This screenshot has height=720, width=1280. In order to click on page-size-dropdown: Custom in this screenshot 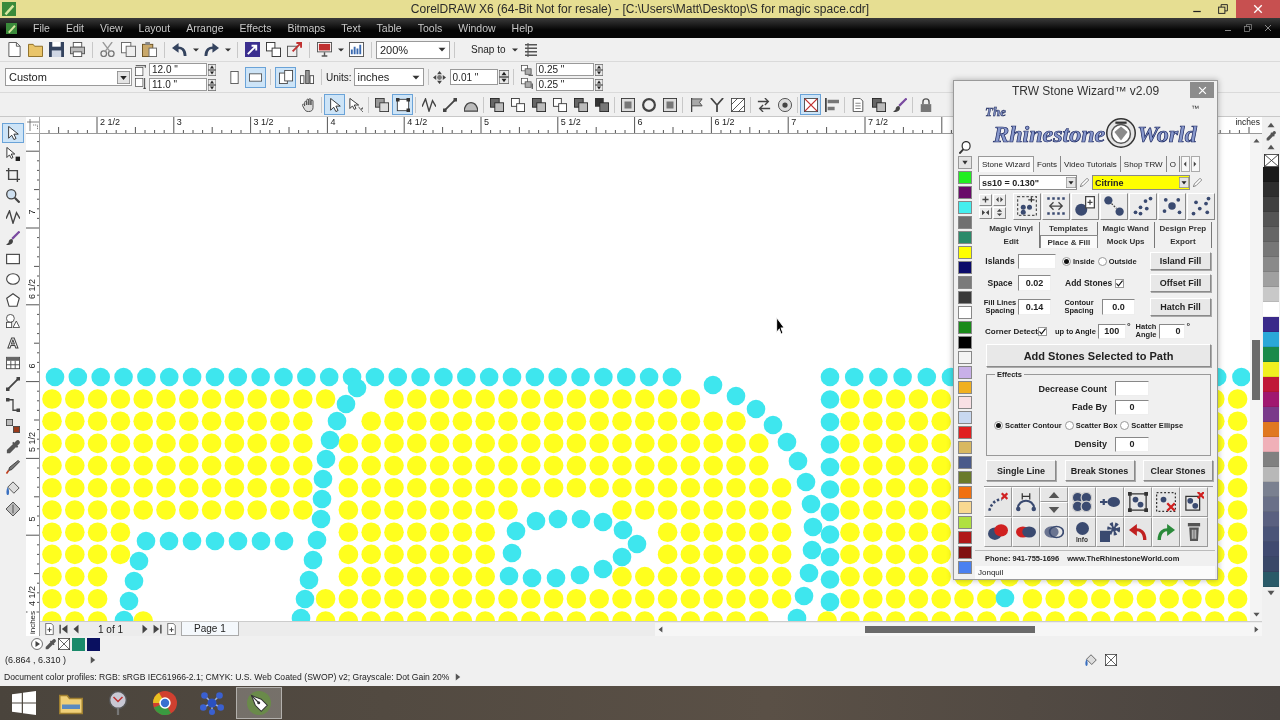, I will do `click(68, 77)`.